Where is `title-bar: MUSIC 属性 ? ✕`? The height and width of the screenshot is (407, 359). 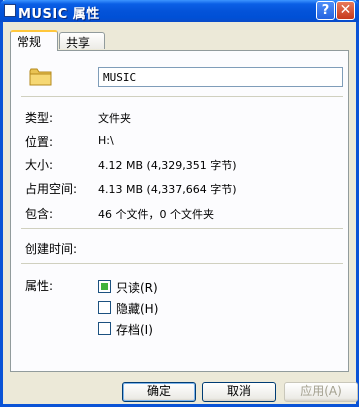 title-bar: MUSIC 属性 ? ✕ is located at coordinates (179, 11).